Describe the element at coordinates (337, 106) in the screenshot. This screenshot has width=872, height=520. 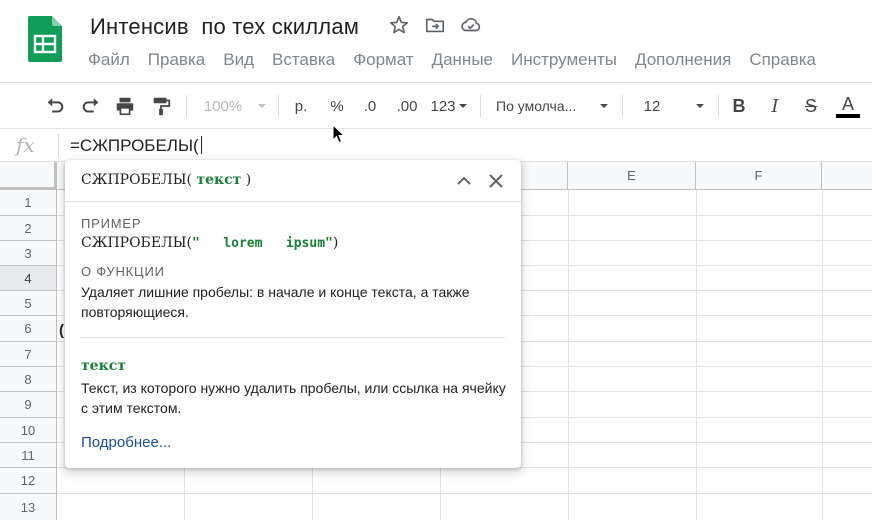
I see `format-percent-button: %` at that location.